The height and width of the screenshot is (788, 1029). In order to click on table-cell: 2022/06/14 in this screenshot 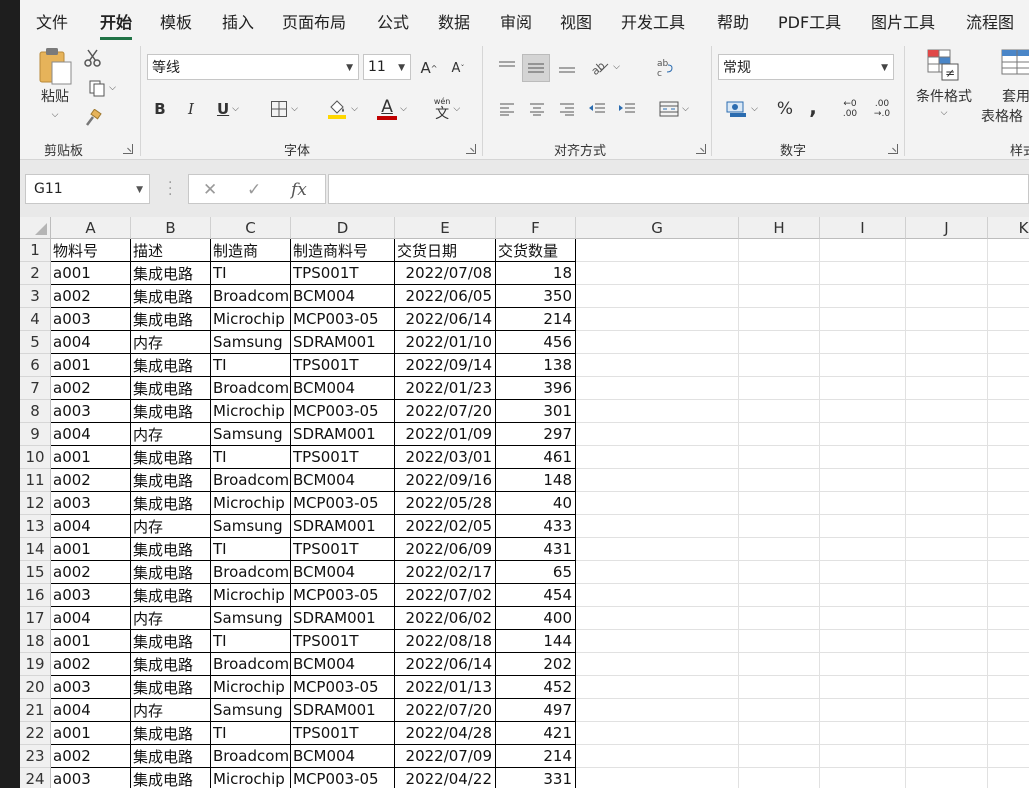, I will do `click(445, 319)`.